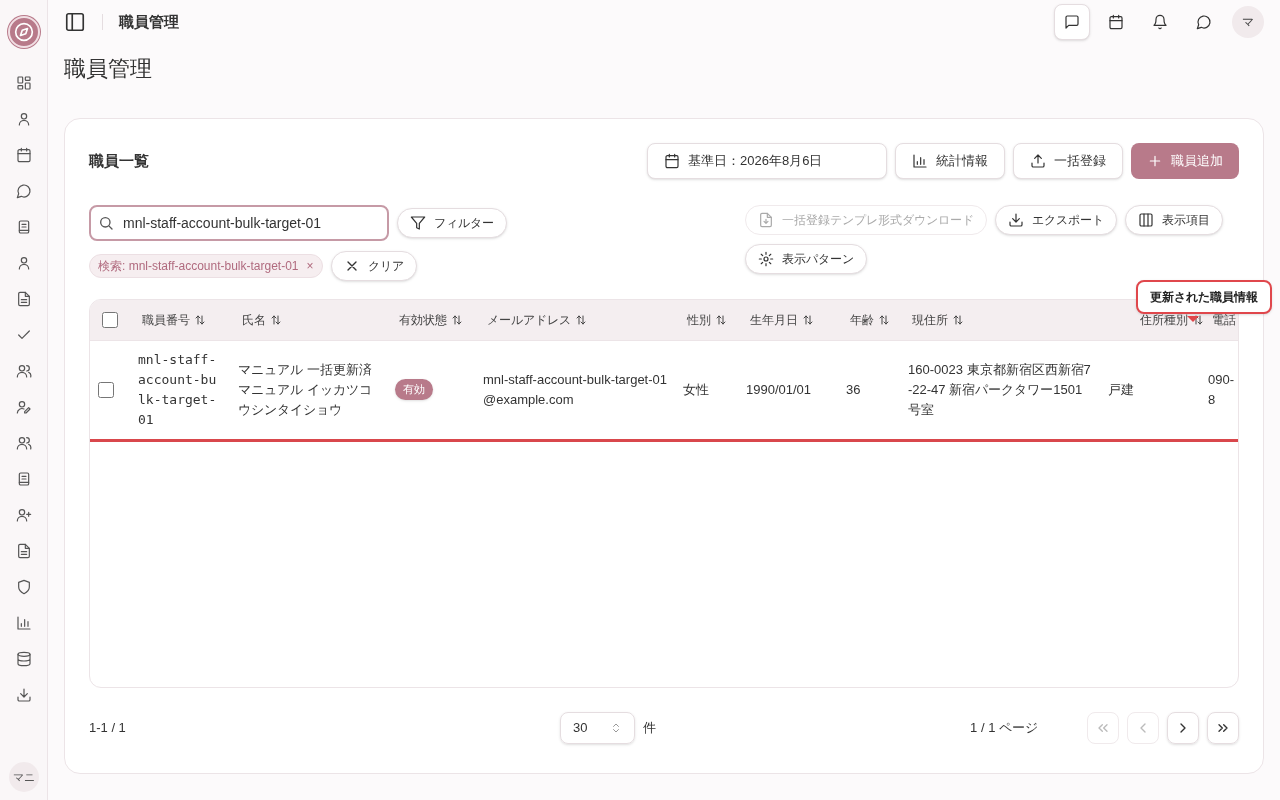 Image resolution: width=1280 pixels, height=800 pixels. Describe the element at coordinates (452, 223) in the screenshot. I see `filter-button: フィルター` at that location.